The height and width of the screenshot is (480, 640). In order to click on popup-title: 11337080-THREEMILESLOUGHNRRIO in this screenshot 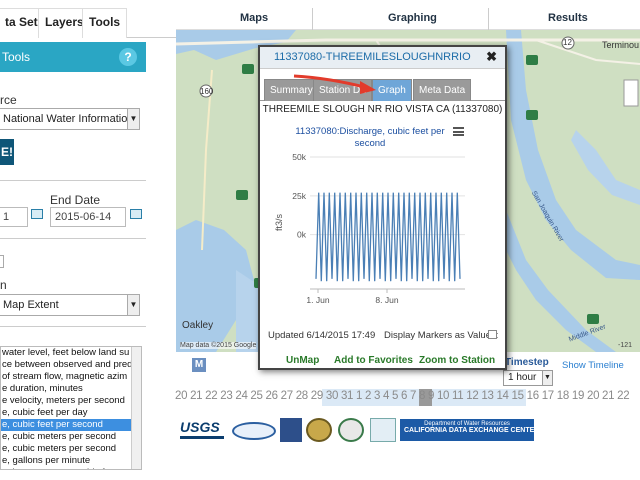, I will do `click(382, 58)`.